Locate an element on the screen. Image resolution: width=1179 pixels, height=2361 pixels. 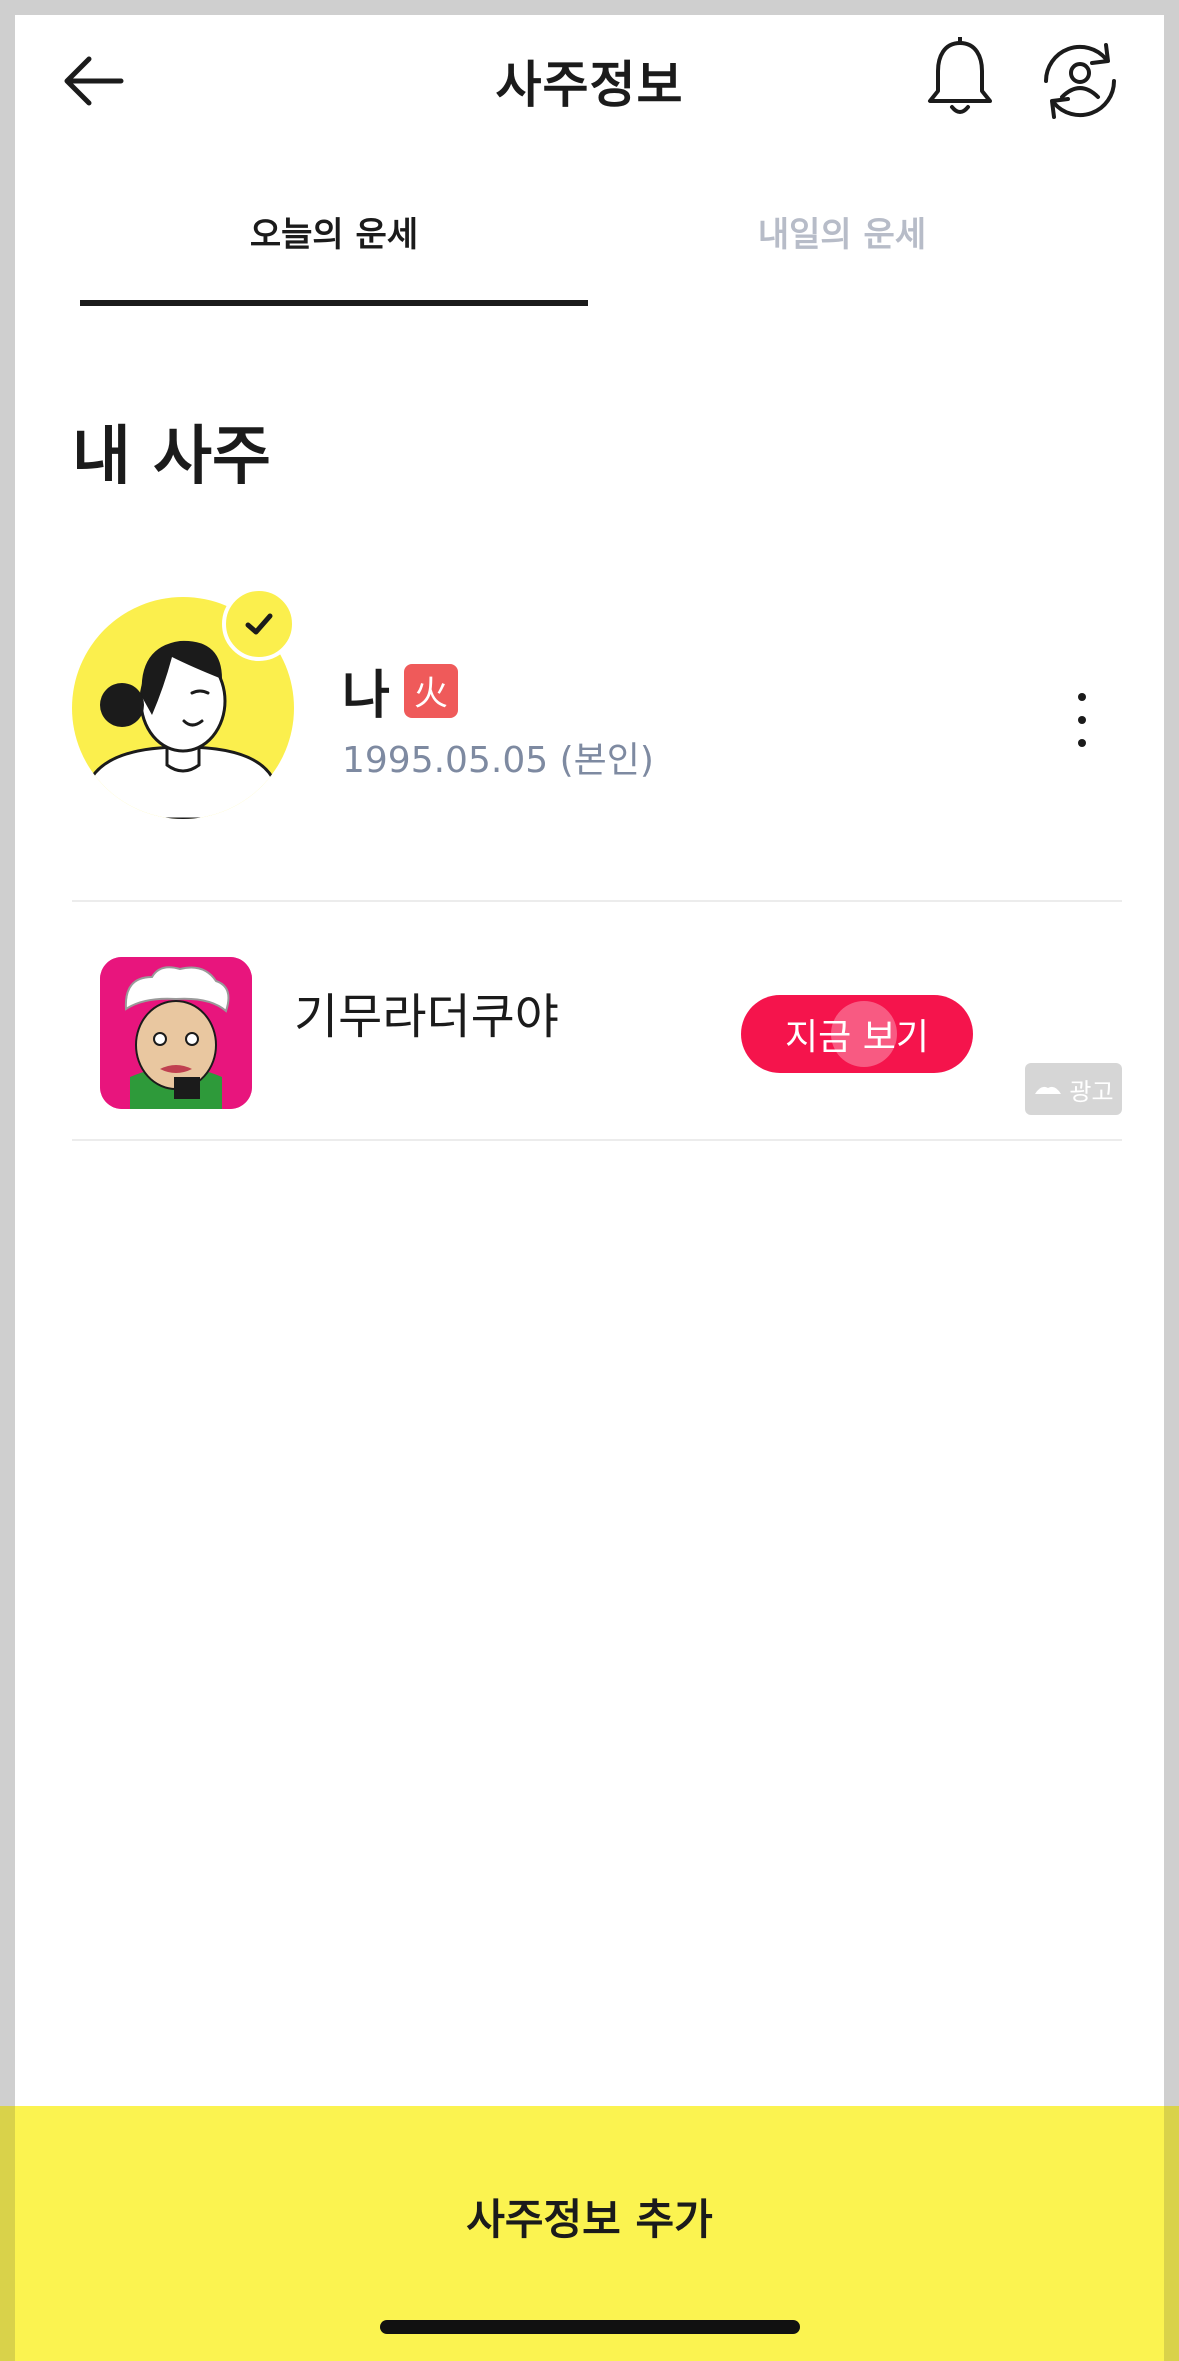
watch-now-button: 지금 보기 is located at coordinates (857, 1034).